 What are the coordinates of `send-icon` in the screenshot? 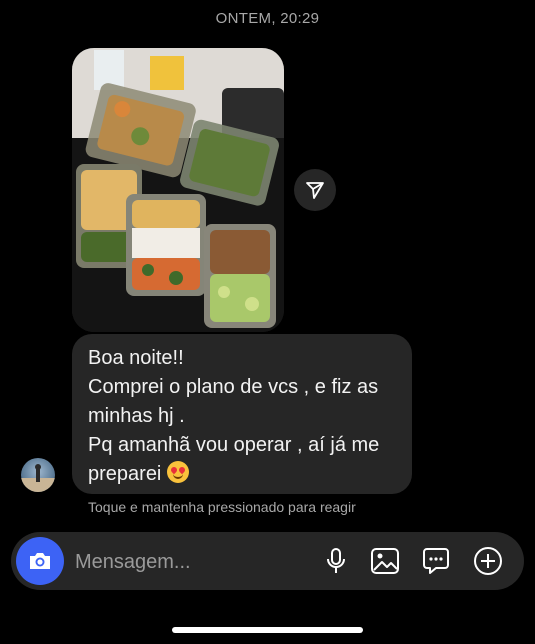 It's located at (315, 190).